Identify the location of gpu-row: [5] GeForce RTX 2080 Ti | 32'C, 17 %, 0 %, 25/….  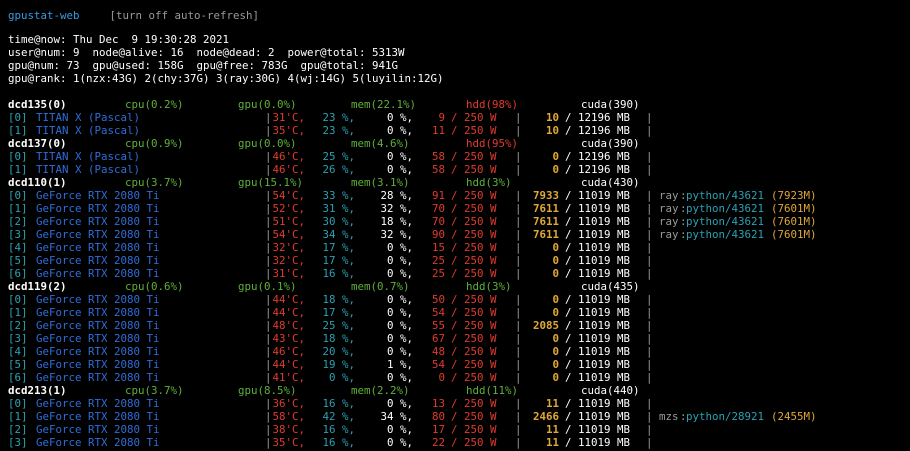
(455, 260).